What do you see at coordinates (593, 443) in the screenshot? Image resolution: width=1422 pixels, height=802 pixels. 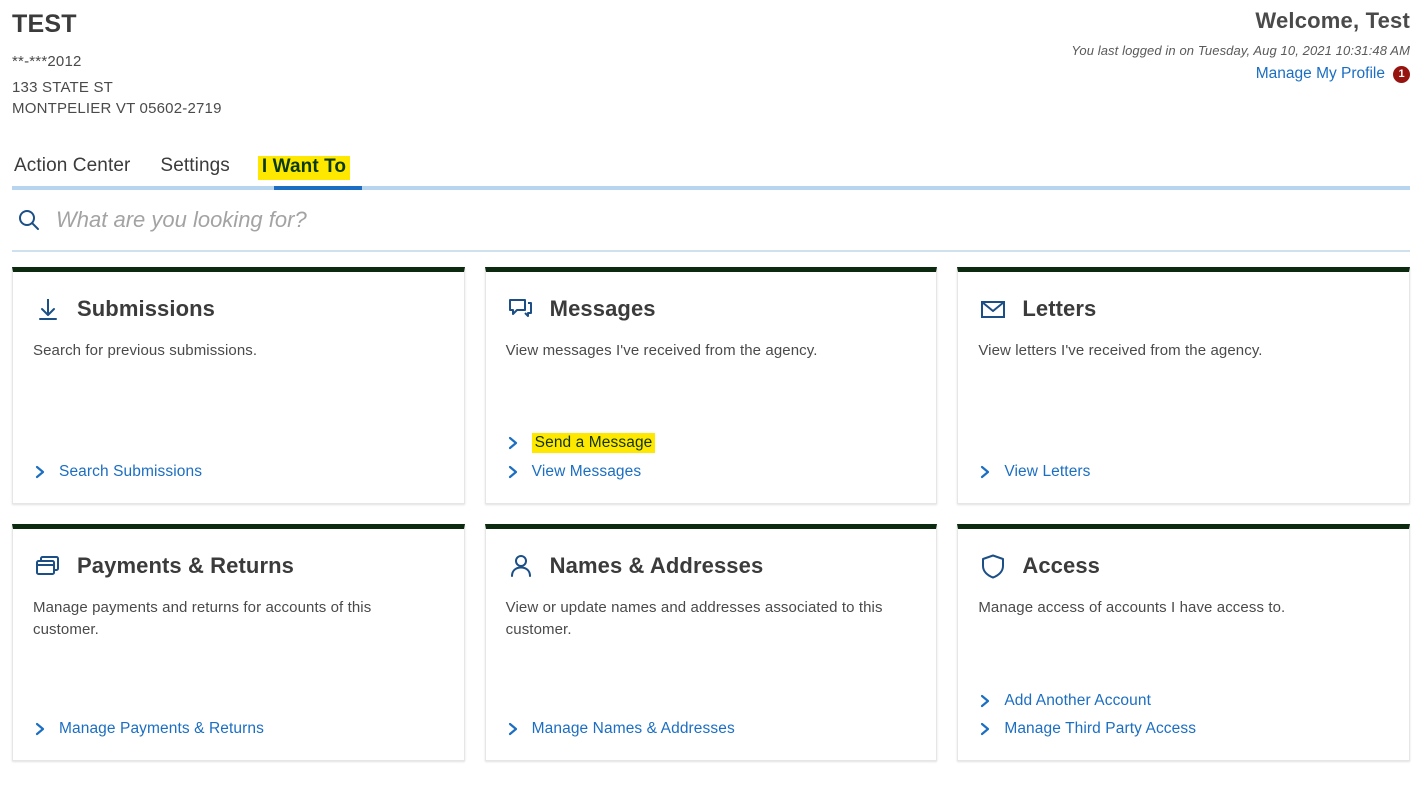 I see `link-send-a-message: Send a Message` at bounding box center [593, 443].